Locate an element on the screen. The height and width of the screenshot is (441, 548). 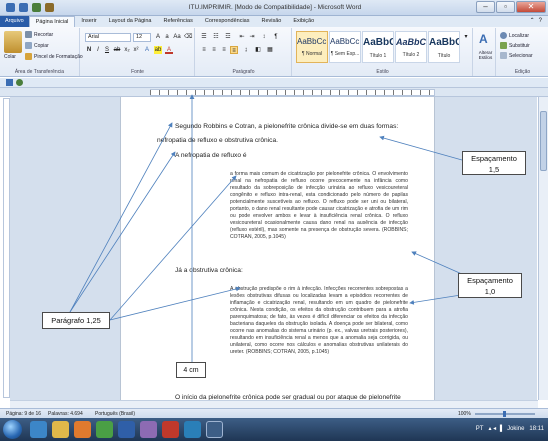
style-heading-2-preview: AaBbCc is located at coordinates (411, 42).